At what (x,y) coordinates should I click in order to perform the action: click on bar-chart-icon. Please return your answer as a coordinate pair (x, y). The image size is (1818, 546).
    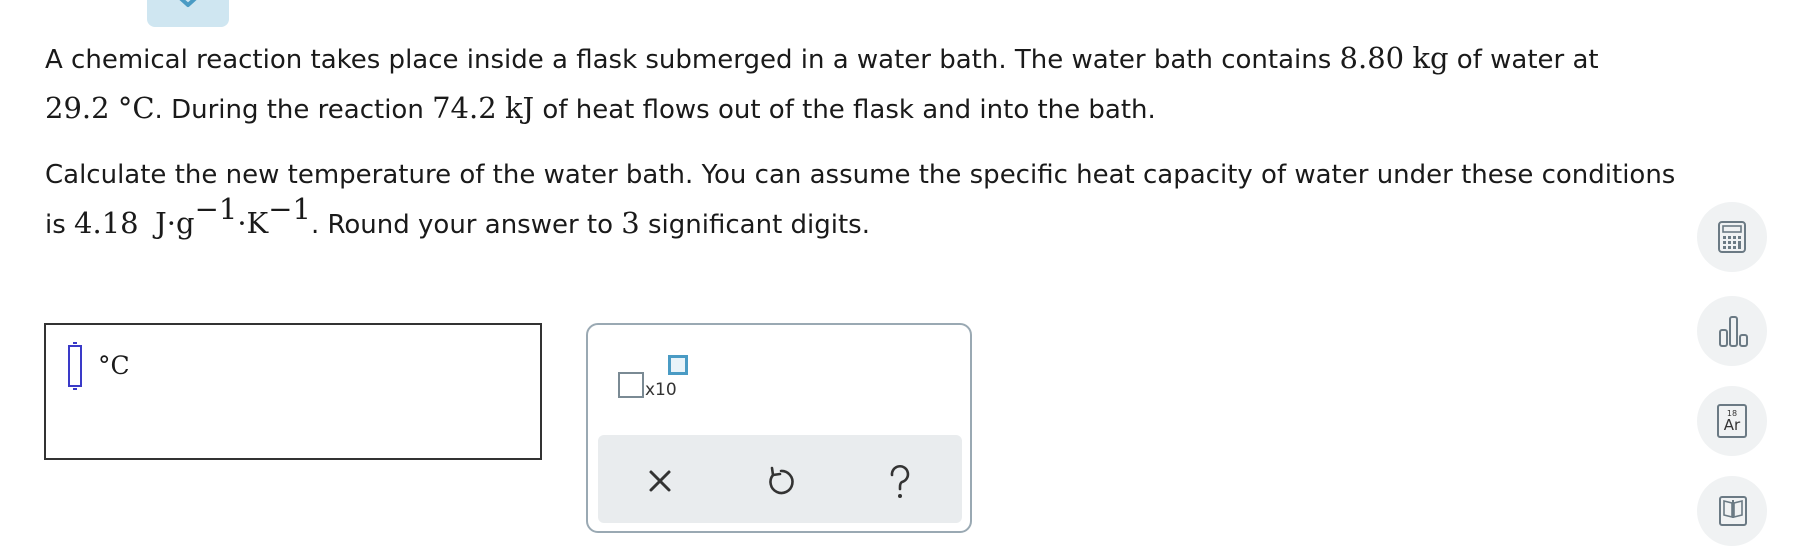
    Looking at the image, I should click on (1733, 331).